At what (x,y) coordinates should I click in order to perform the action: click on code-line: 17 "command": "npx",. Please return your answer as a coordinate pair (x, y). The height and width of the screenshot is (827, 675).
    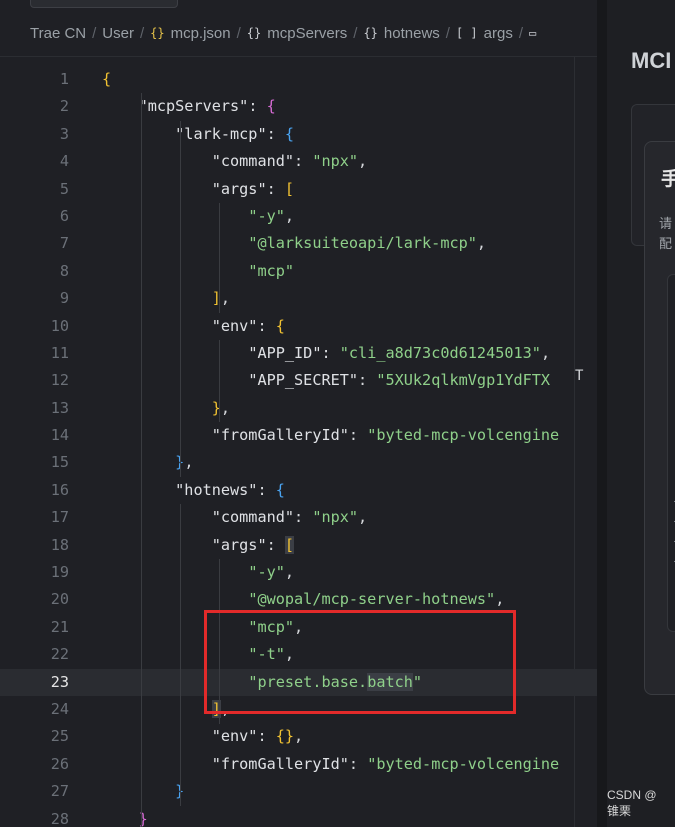
    Looking at the image, I should click on (298, 517).